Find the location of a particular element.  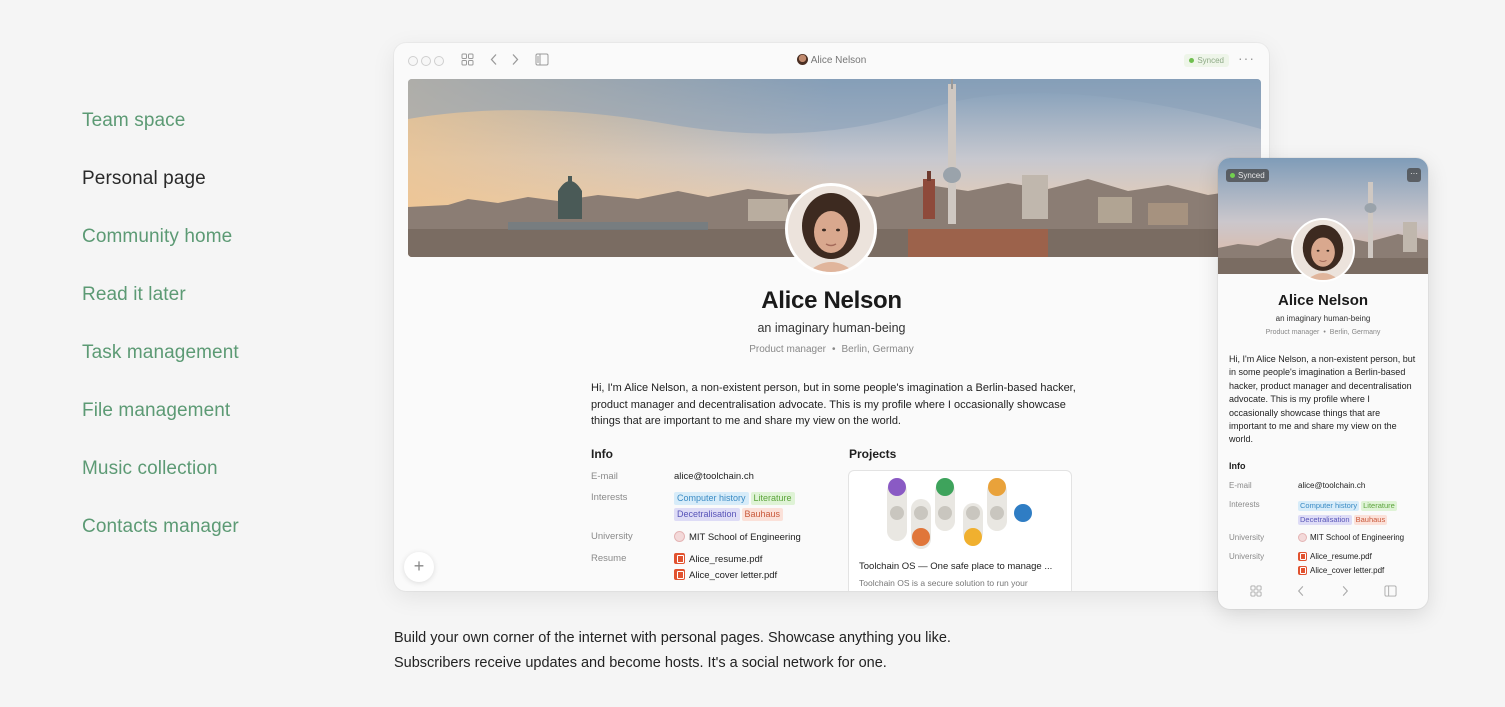

forward-chevron-icon is located at coordinates (1345, 592).